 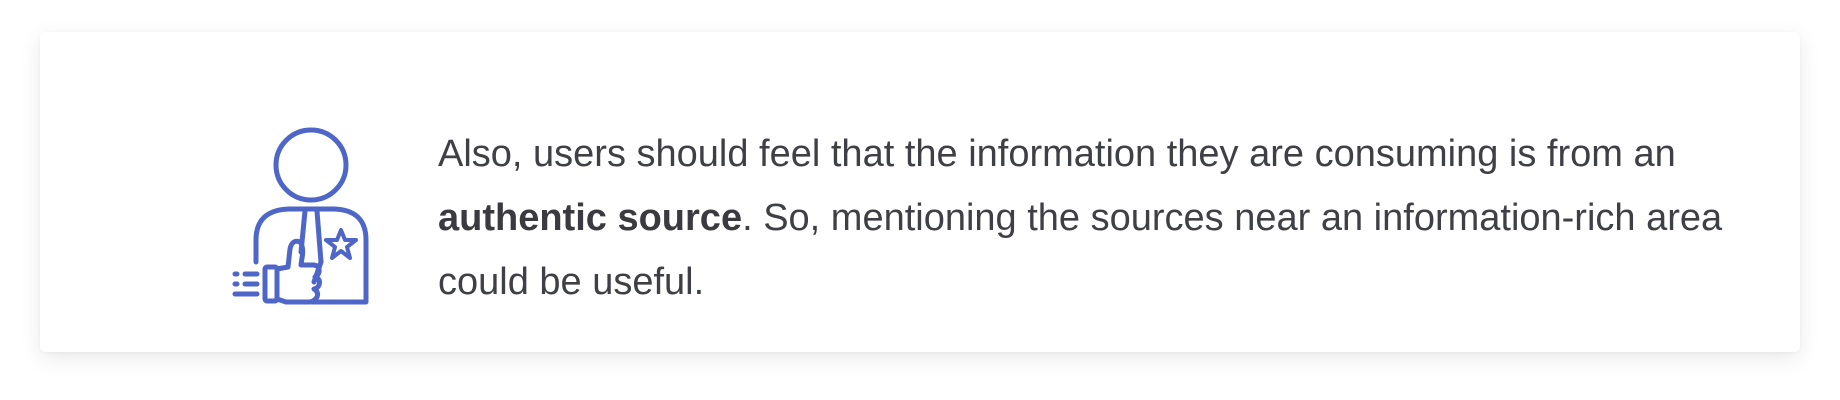 What do you see at coordinates (590, 218) in the screenshot?
I see `callout-text-bold: authentic source` at bounding box center [590, 218].